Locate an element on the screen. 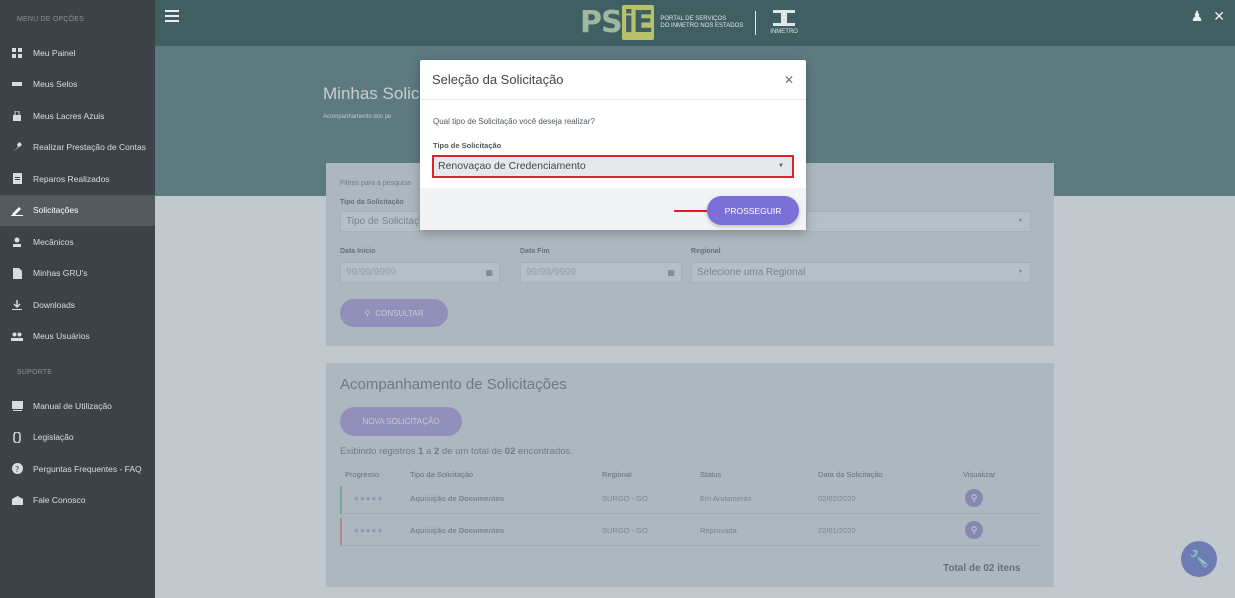  sidebar-item-fale-conosco: Fale Conosco is located at coordinates (77, 501).